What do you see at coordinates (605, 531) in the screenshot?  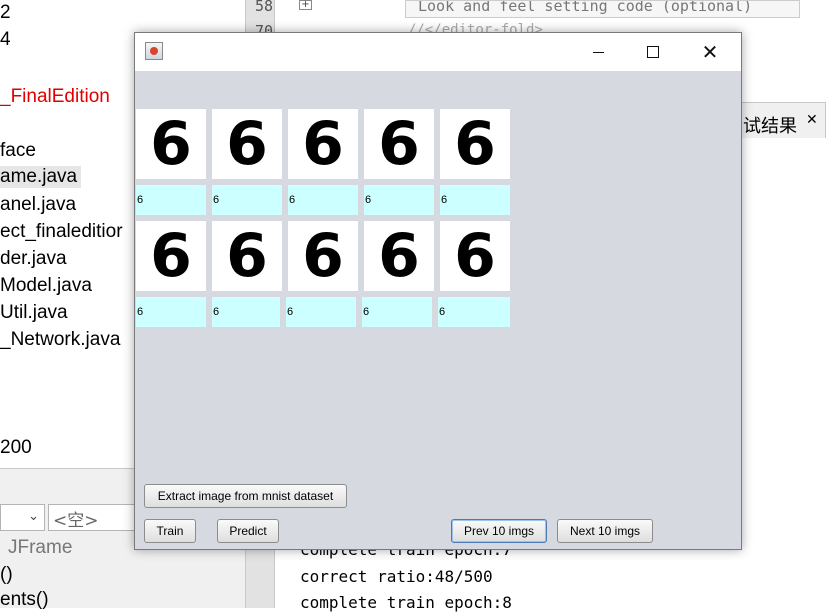 I see `next-10-imgs-button: Next 10 imgs` at bounding box center [605, 531].